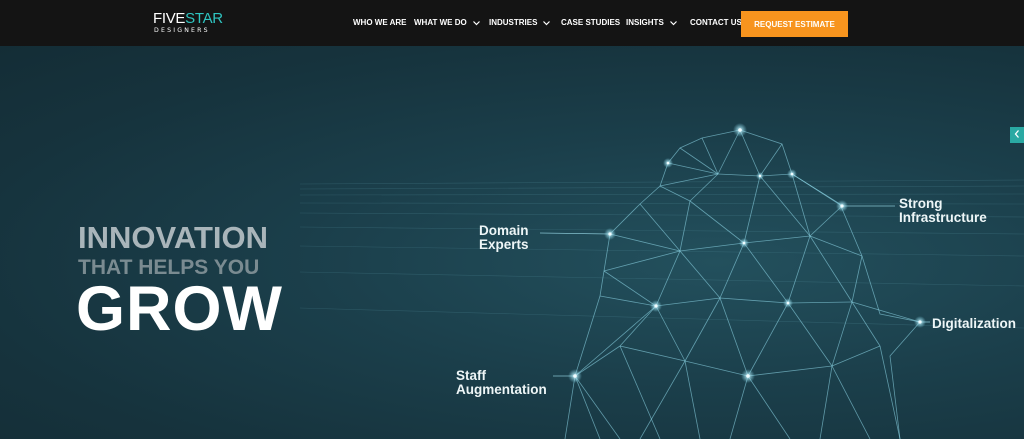 Image resolution: width=1024 pixels, height=439 pixels. I want to click on callout-line: Digitalization, so click(974, 323).